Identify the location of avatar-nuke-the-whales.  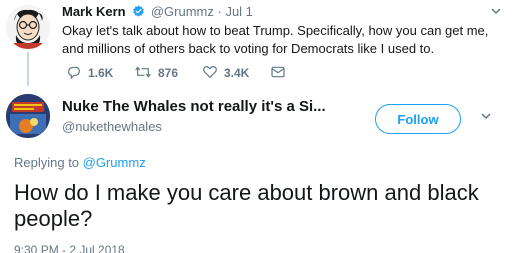
(28, 116).